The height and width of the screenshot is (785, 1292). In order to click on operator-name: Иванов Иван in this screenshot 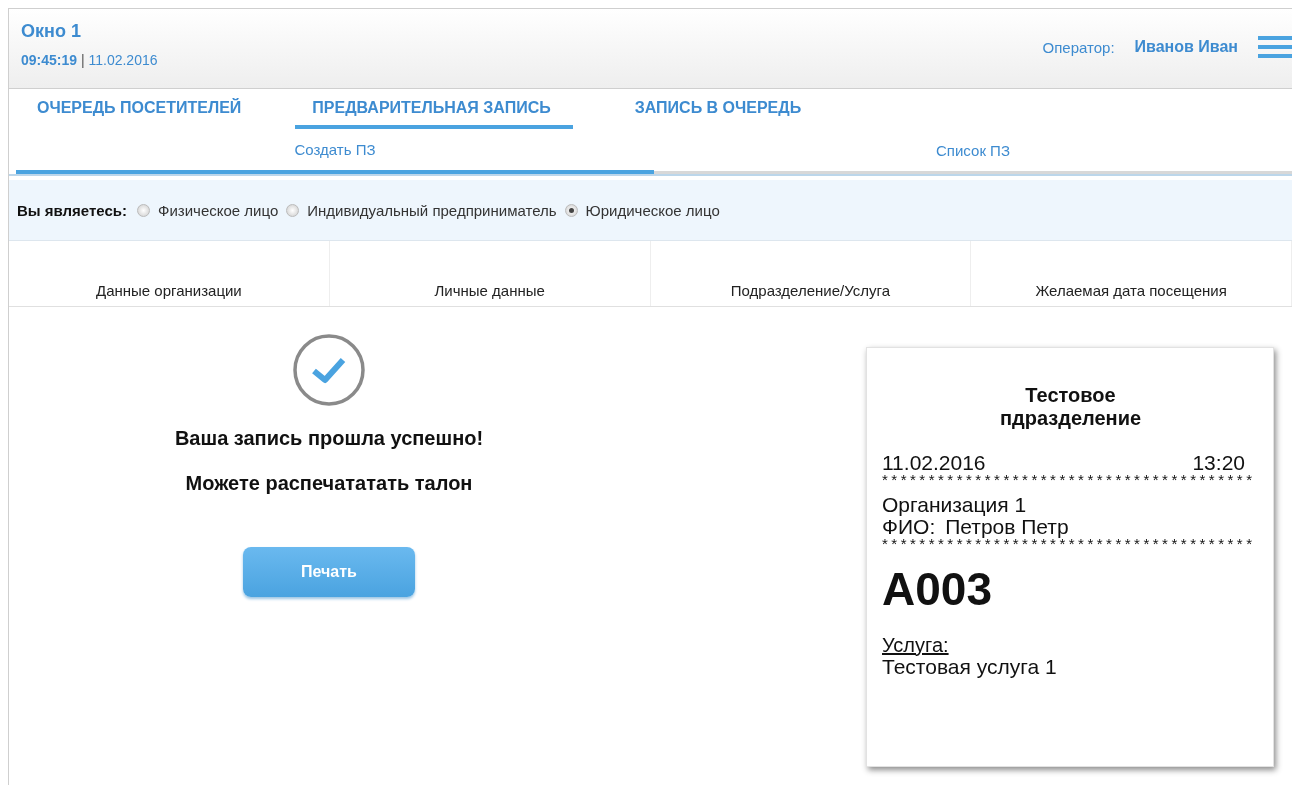, I will do `click(1186, 47)`.